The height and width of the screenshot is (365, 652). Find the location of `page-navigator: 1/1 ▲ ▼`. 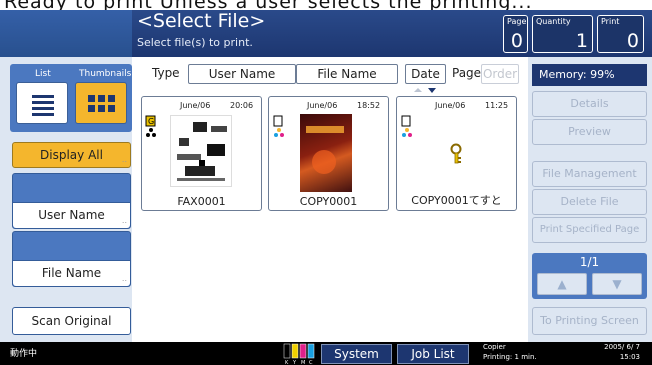

page-navigator: 1/1 ▲ ▼ is located at coordinates (589, 276).